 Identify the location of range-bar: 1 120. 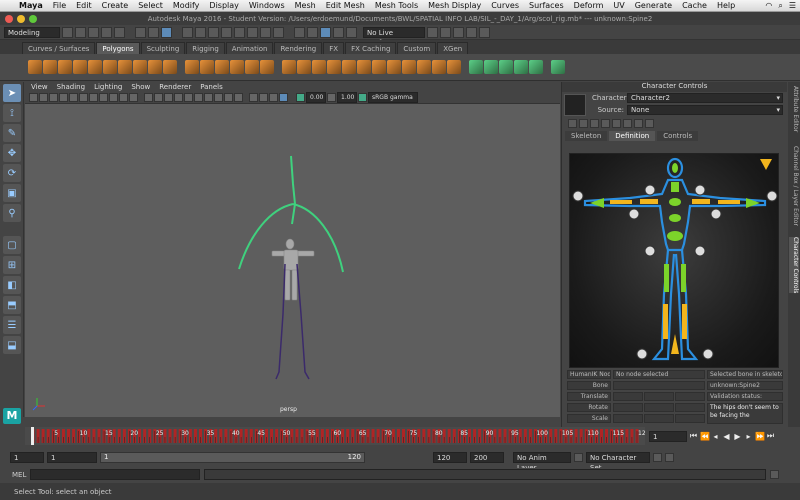
(232, 457).